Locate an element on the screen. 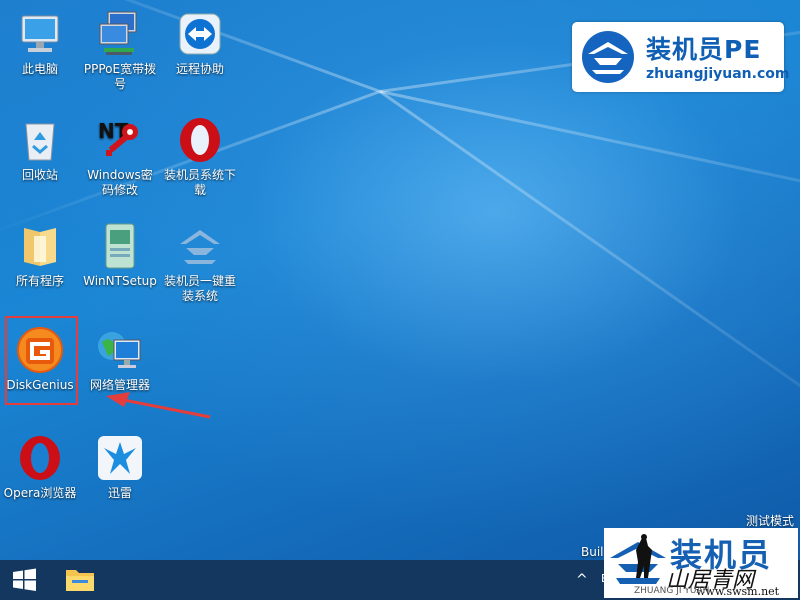 Image resolution: width=800 pixels, height=604 pixels. wallpaper-ray is located at coordinates (589, 164).